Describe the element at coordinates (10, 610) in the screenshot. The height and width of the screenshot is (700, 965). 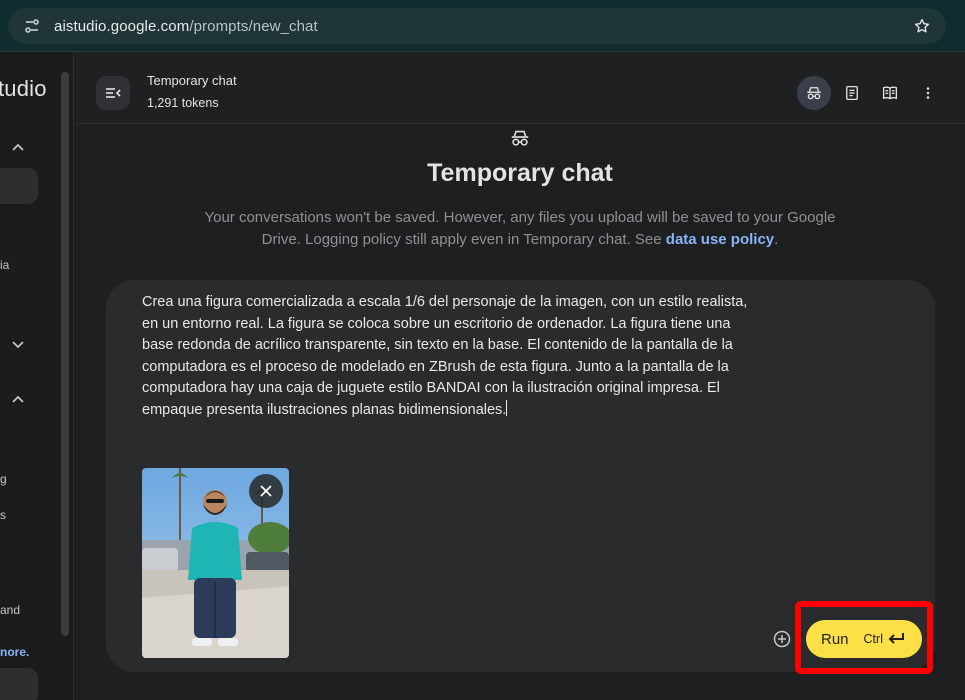
I see `sidebar-fragment: and` at that location.